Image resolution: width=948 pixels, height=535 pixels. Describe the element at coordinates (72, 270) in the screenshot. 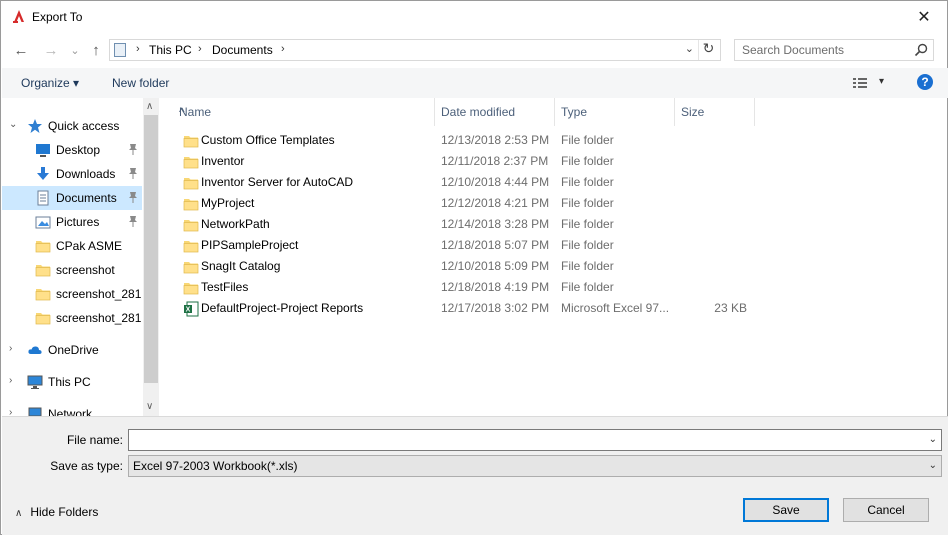

I see `sidebar-item-screenshot: screenshot` at that location.